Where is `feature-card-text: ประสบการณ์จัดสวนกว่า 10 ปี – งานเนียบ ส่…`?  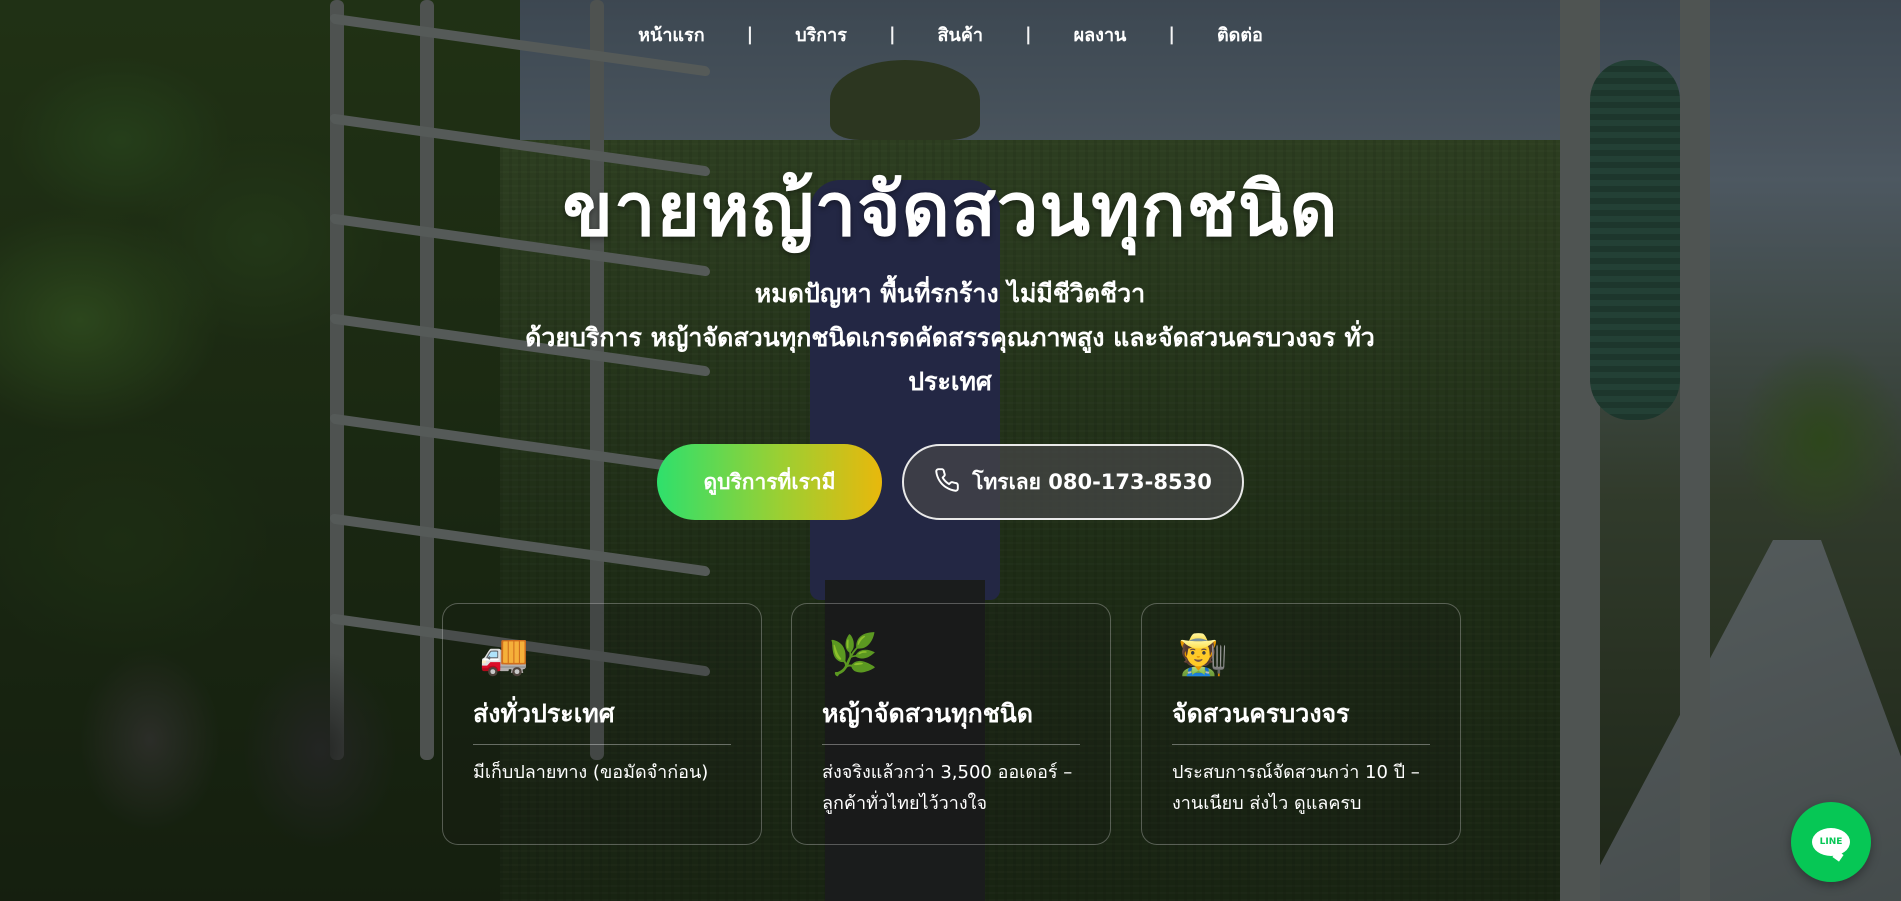
feature-card-text: ประสบการณ์จัดสวนกว่า 10 ปี – งานเนียบ ส่… is located at coordinates (1296, 788).